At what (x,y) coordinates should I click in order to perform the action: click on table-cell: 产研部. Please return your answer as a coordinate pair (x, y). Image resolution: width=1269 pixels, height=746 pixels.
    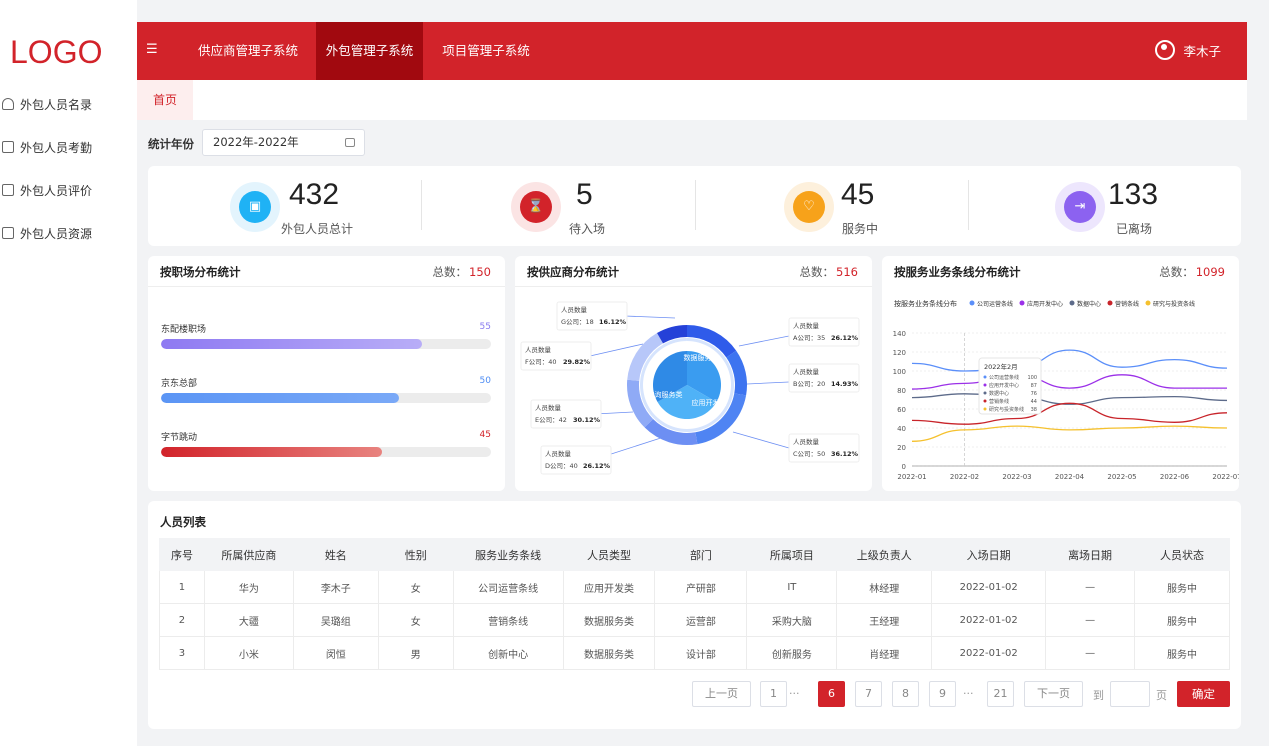
    Looking at the image, I should click on (701, 587).